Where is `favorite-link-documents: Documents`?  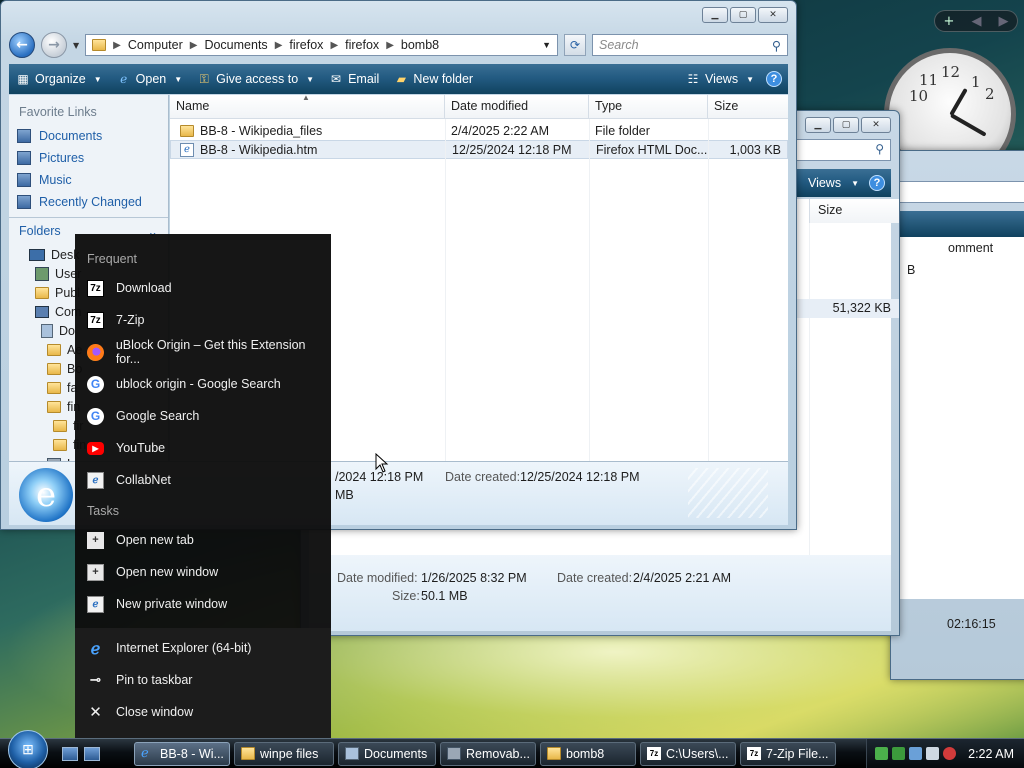 favorite-link-documents: Documents is located at coordinates (88, 136).